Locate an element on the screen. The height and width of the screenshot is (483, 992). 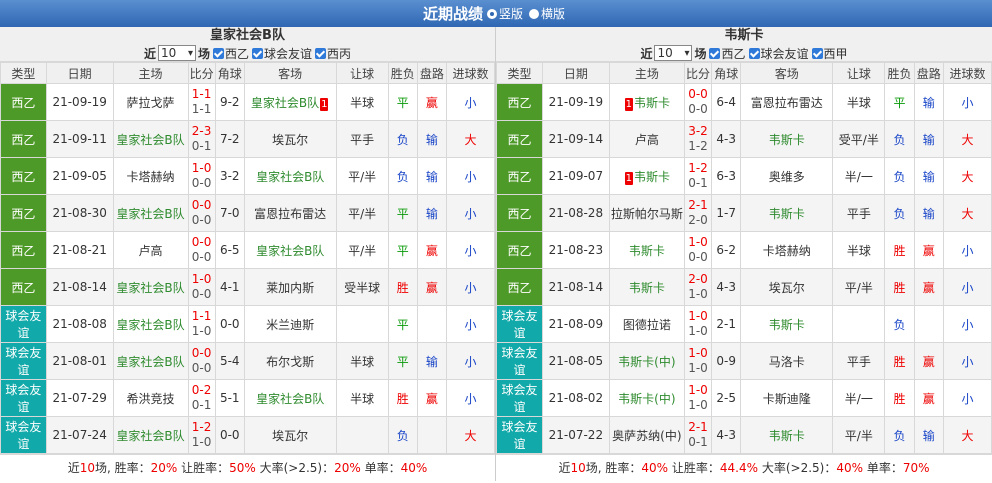
table-row: 西乙 21-08-14 韦斯卡 2-0 1-0 4-3 埃瓦尔 平/半胜赢小 is located at coordinates (744, 287).